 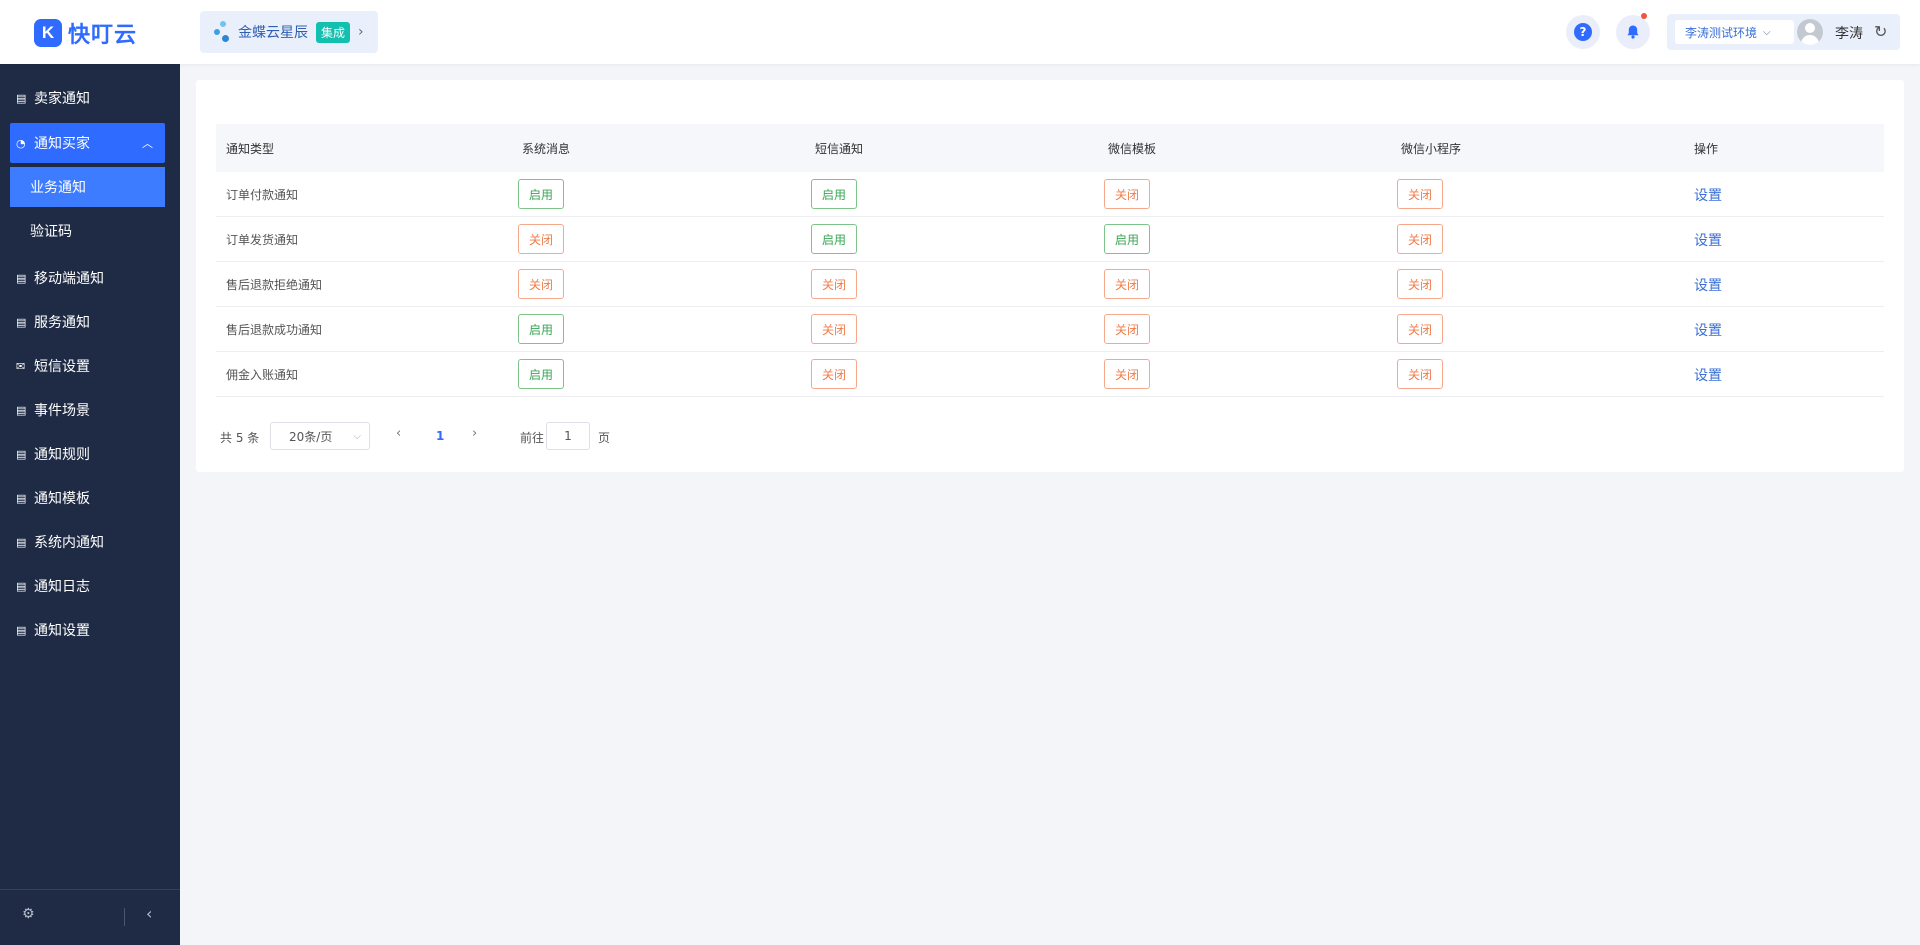 What do you see at coordinates (87, 630) in the screenshot?
I see `sidebar-item-notice-settings: ▤ 通知设置` at bounding box center [87, 630].